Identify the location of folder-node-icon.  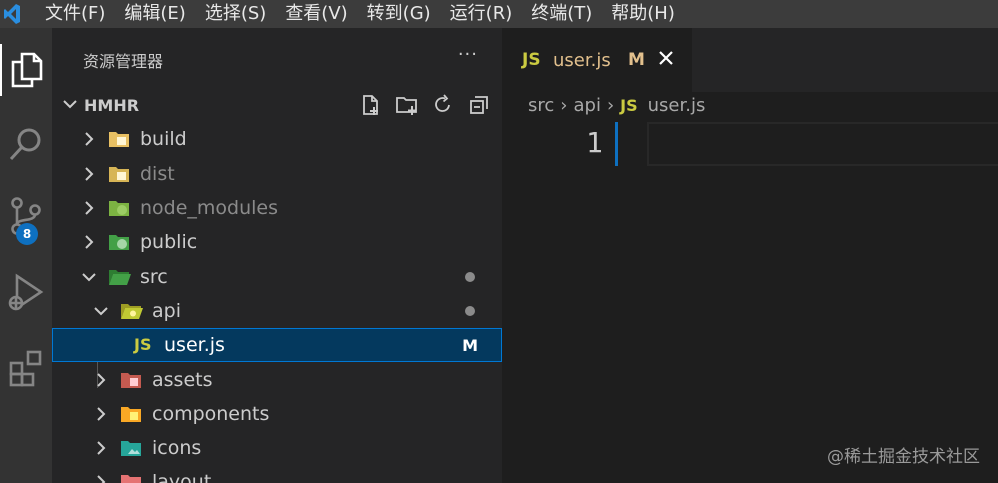
(119, 208).